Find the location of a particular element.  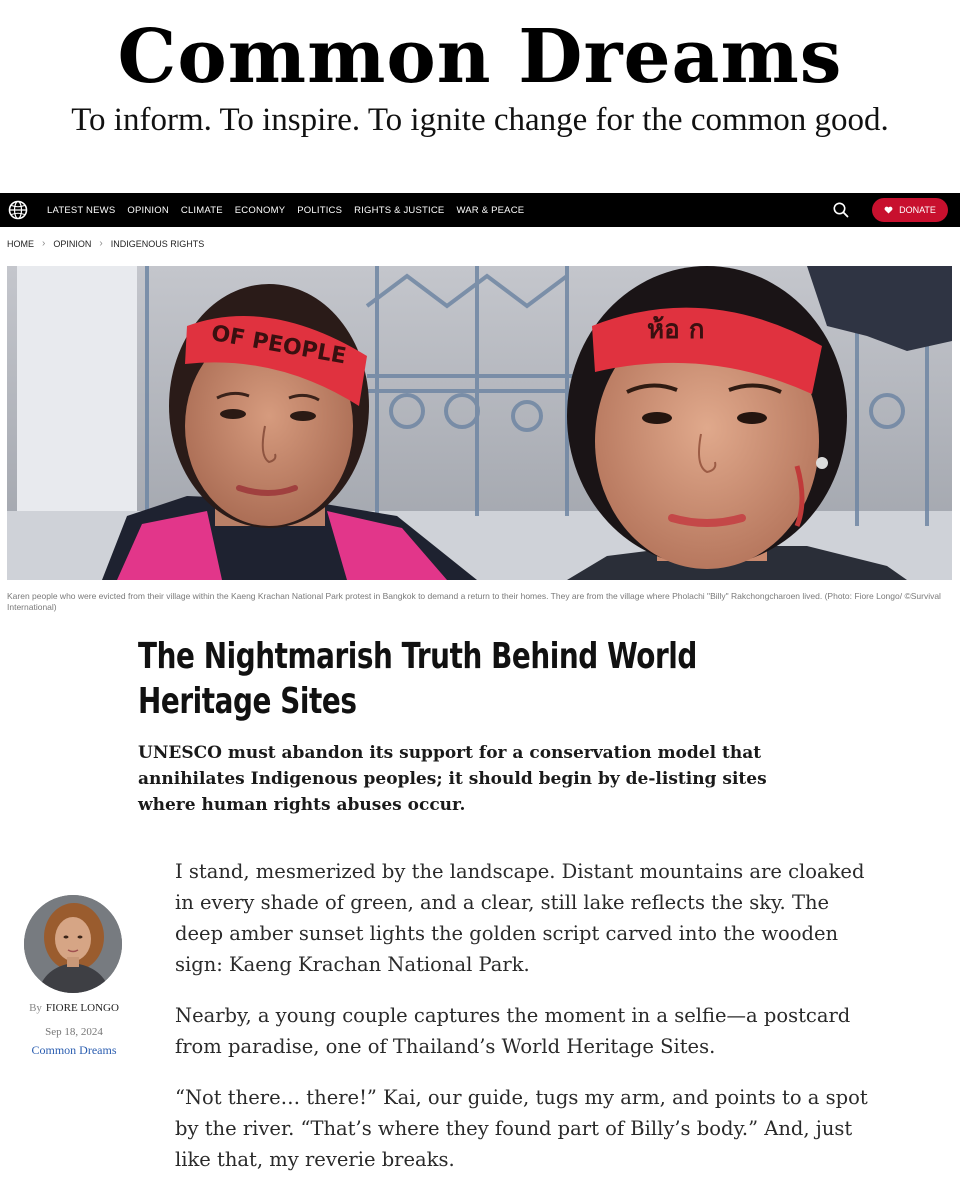

headband-right-text: ห้อ ก is located at coordinates (676, 330).